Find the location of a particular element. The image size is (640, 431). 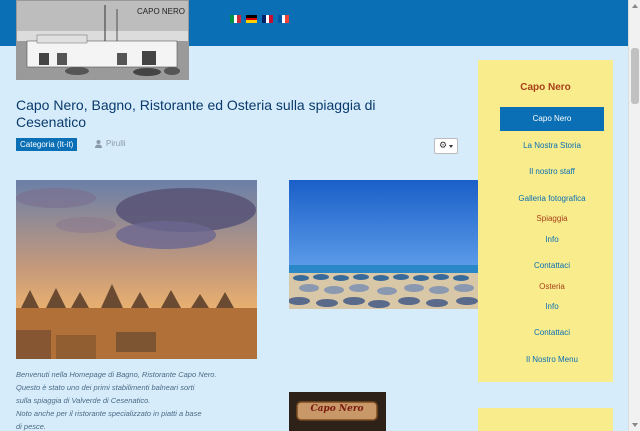

logo-text: CAPO NERO is located at coordinates (161, 11).